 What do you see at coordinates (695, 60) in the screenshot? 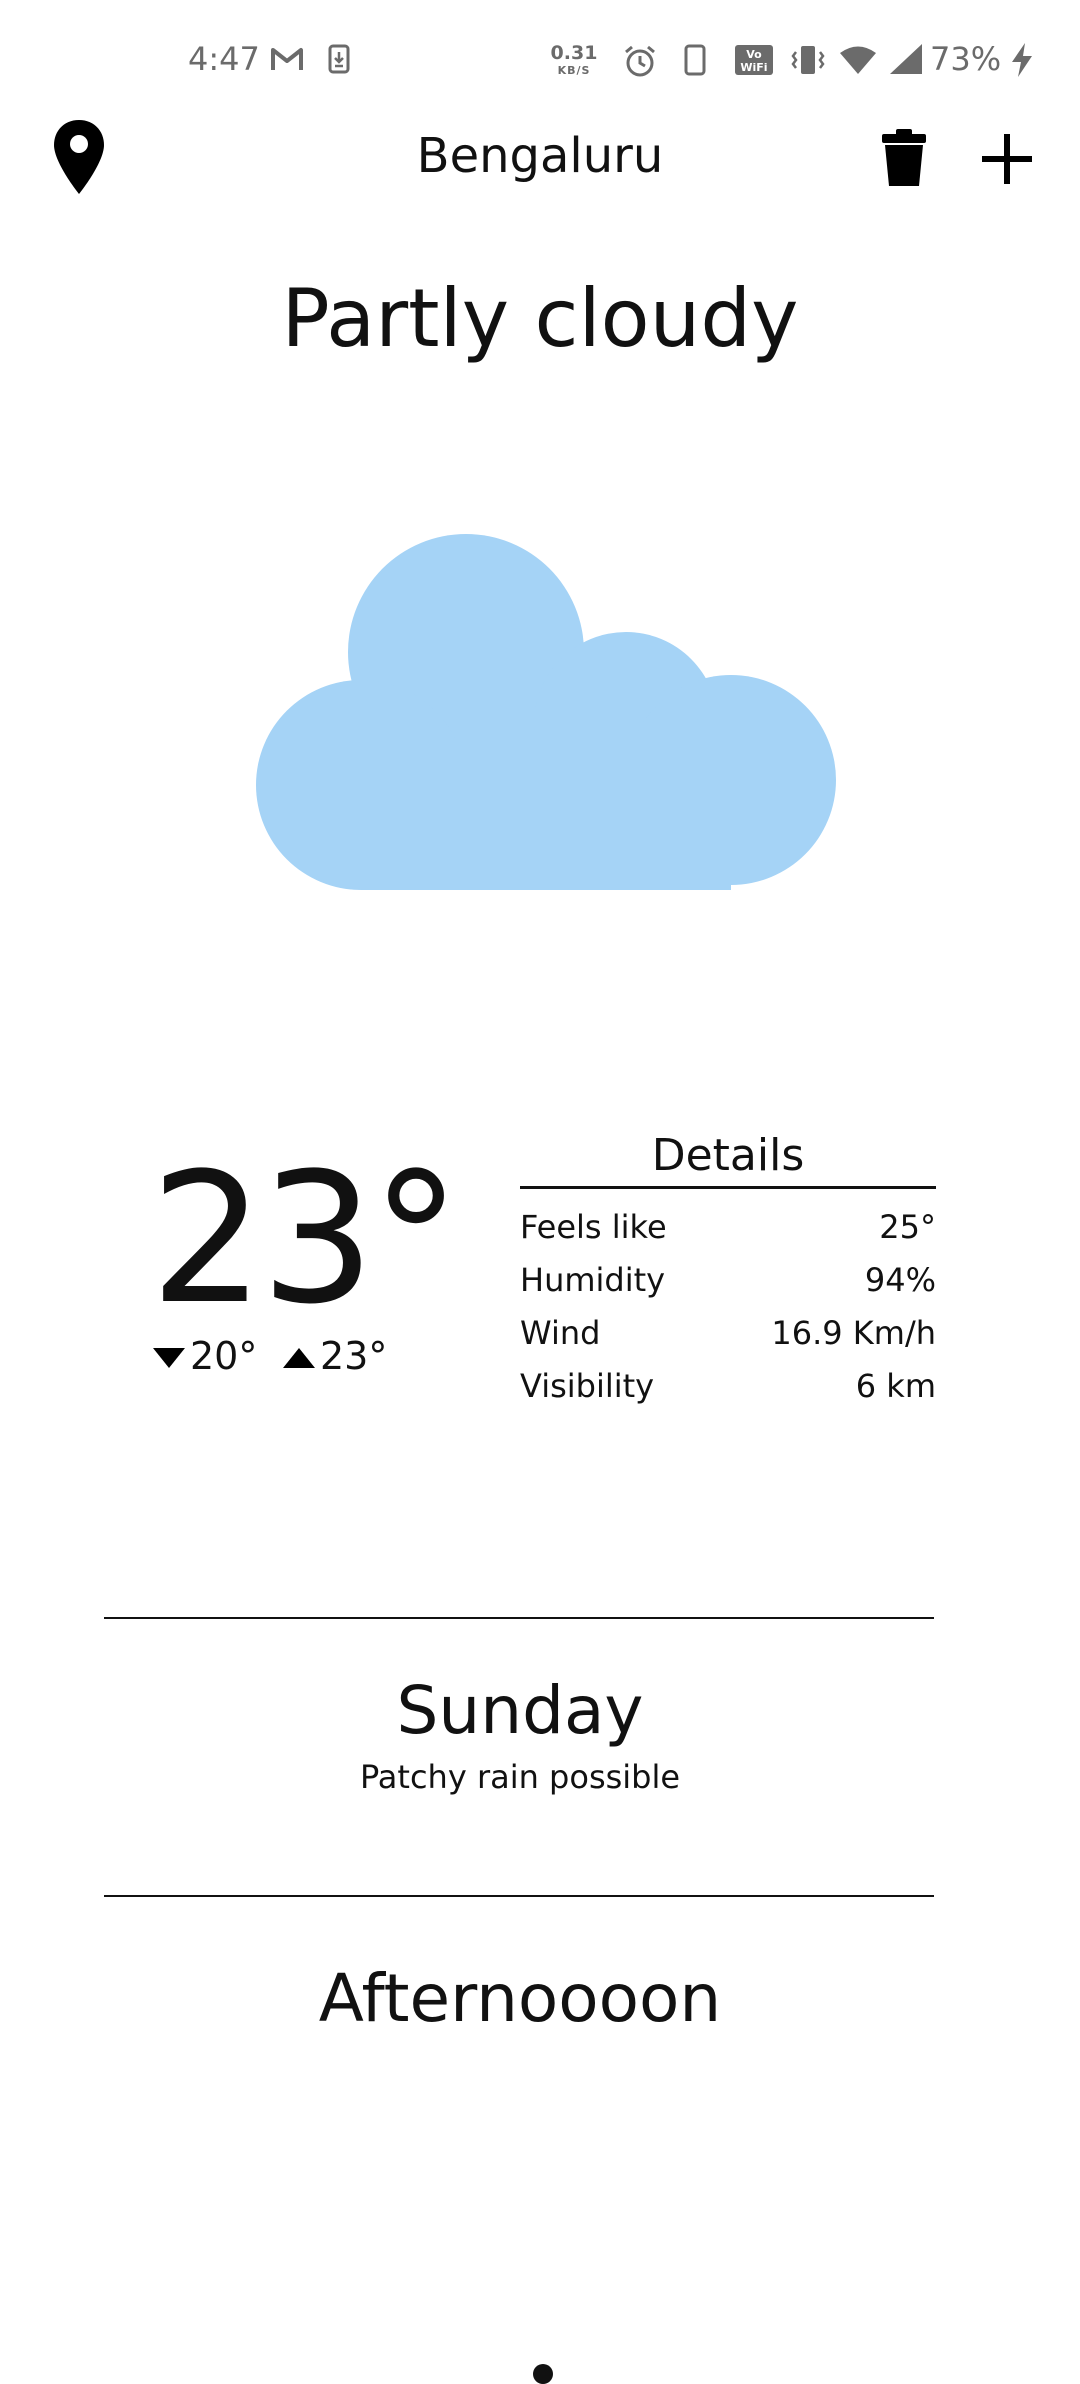
I see `phone-icon` at bounding box center [695, 60].